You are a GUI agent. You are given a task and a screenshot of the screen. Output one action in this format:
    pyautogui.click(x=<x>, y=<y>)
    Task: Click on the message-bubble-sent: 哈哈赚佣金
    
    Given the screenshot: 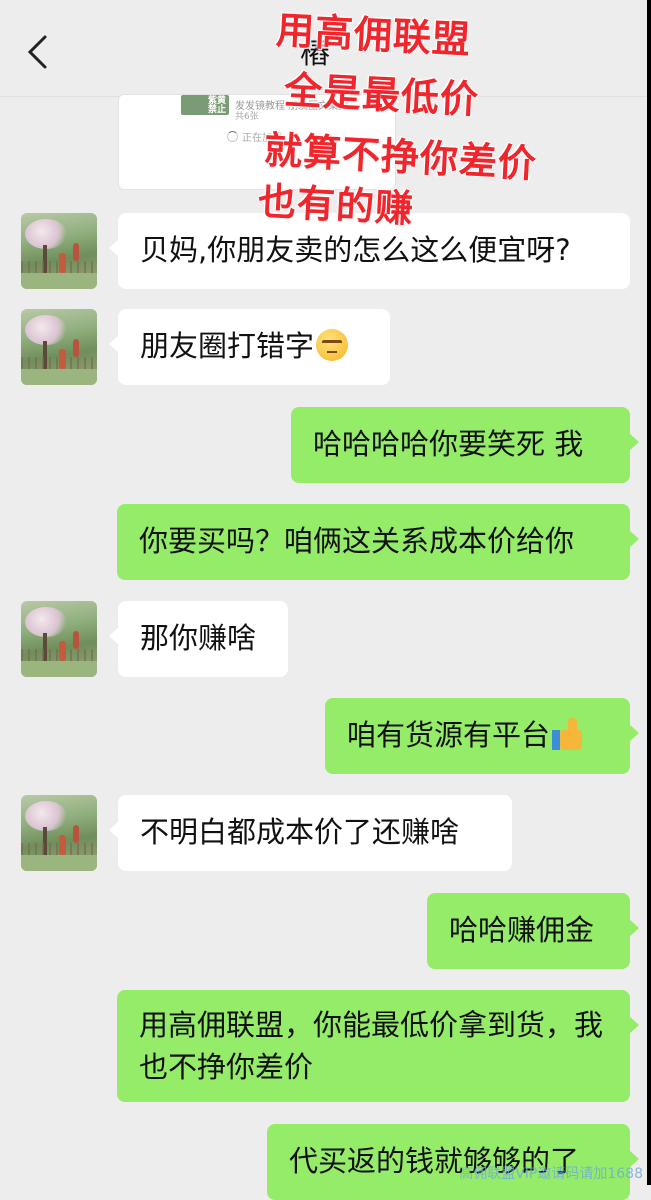 What is the action you would take?
    pyautogui.click(x=533, y=931)
    